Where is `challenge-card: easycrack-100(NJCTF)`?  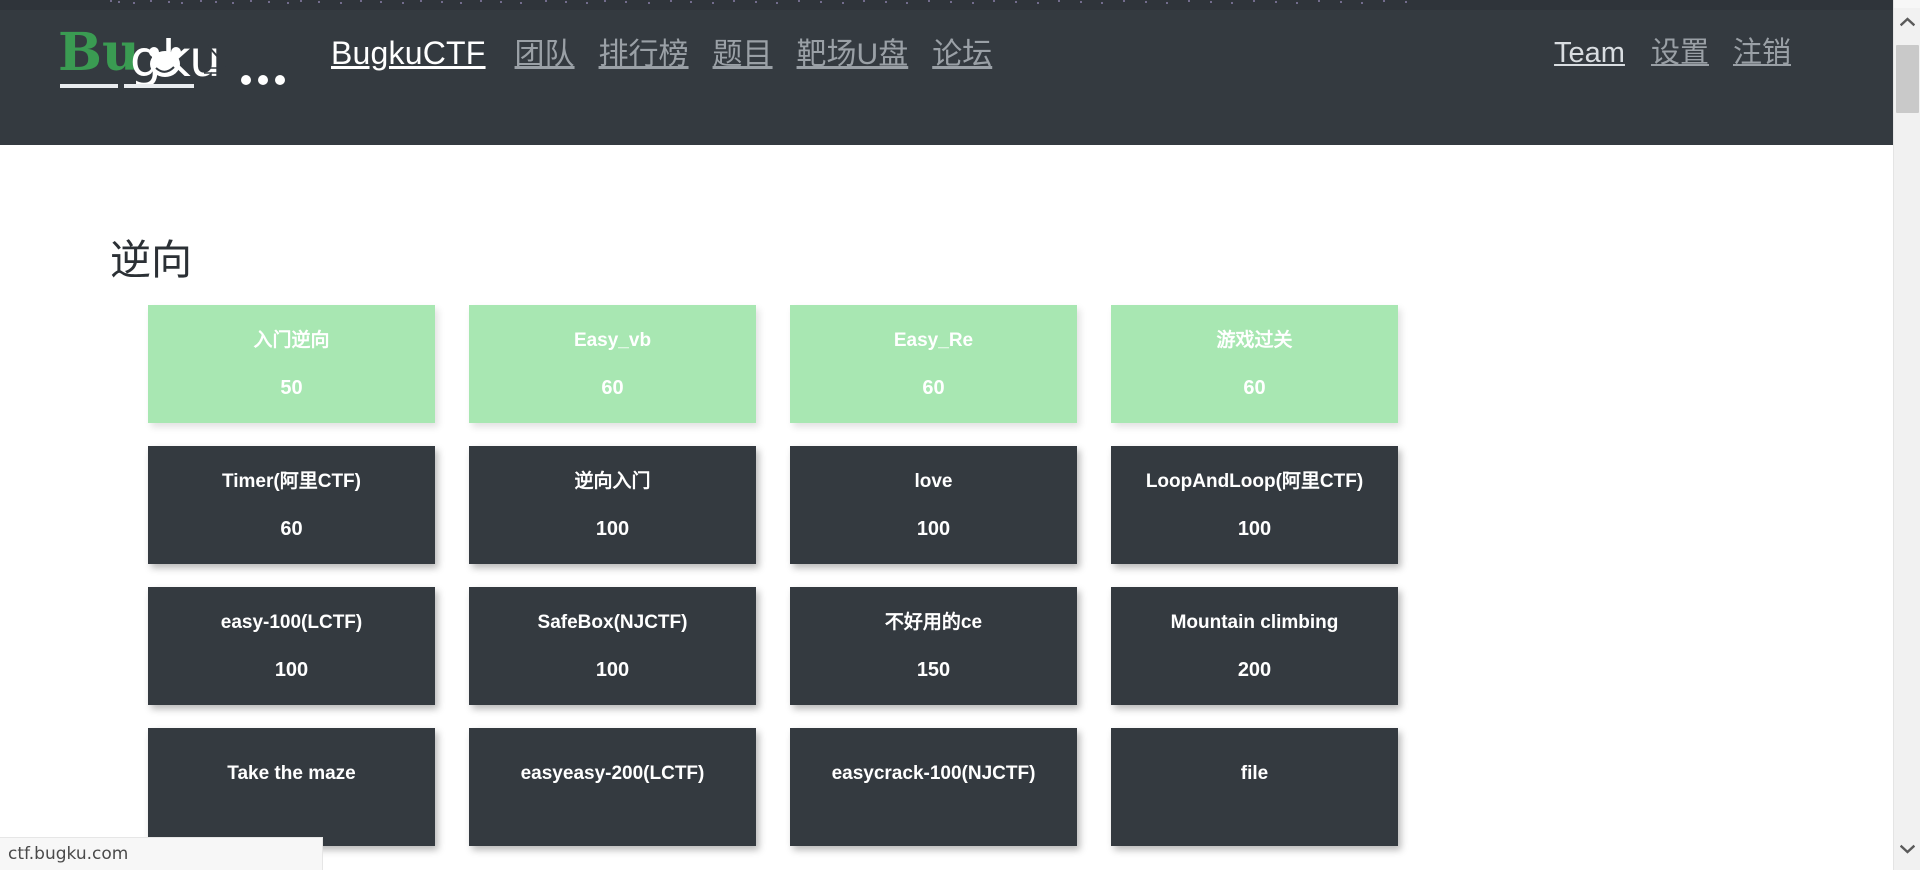 challenge-card: easycrack-100(NJCTF) is located at coordinates (933, 787).